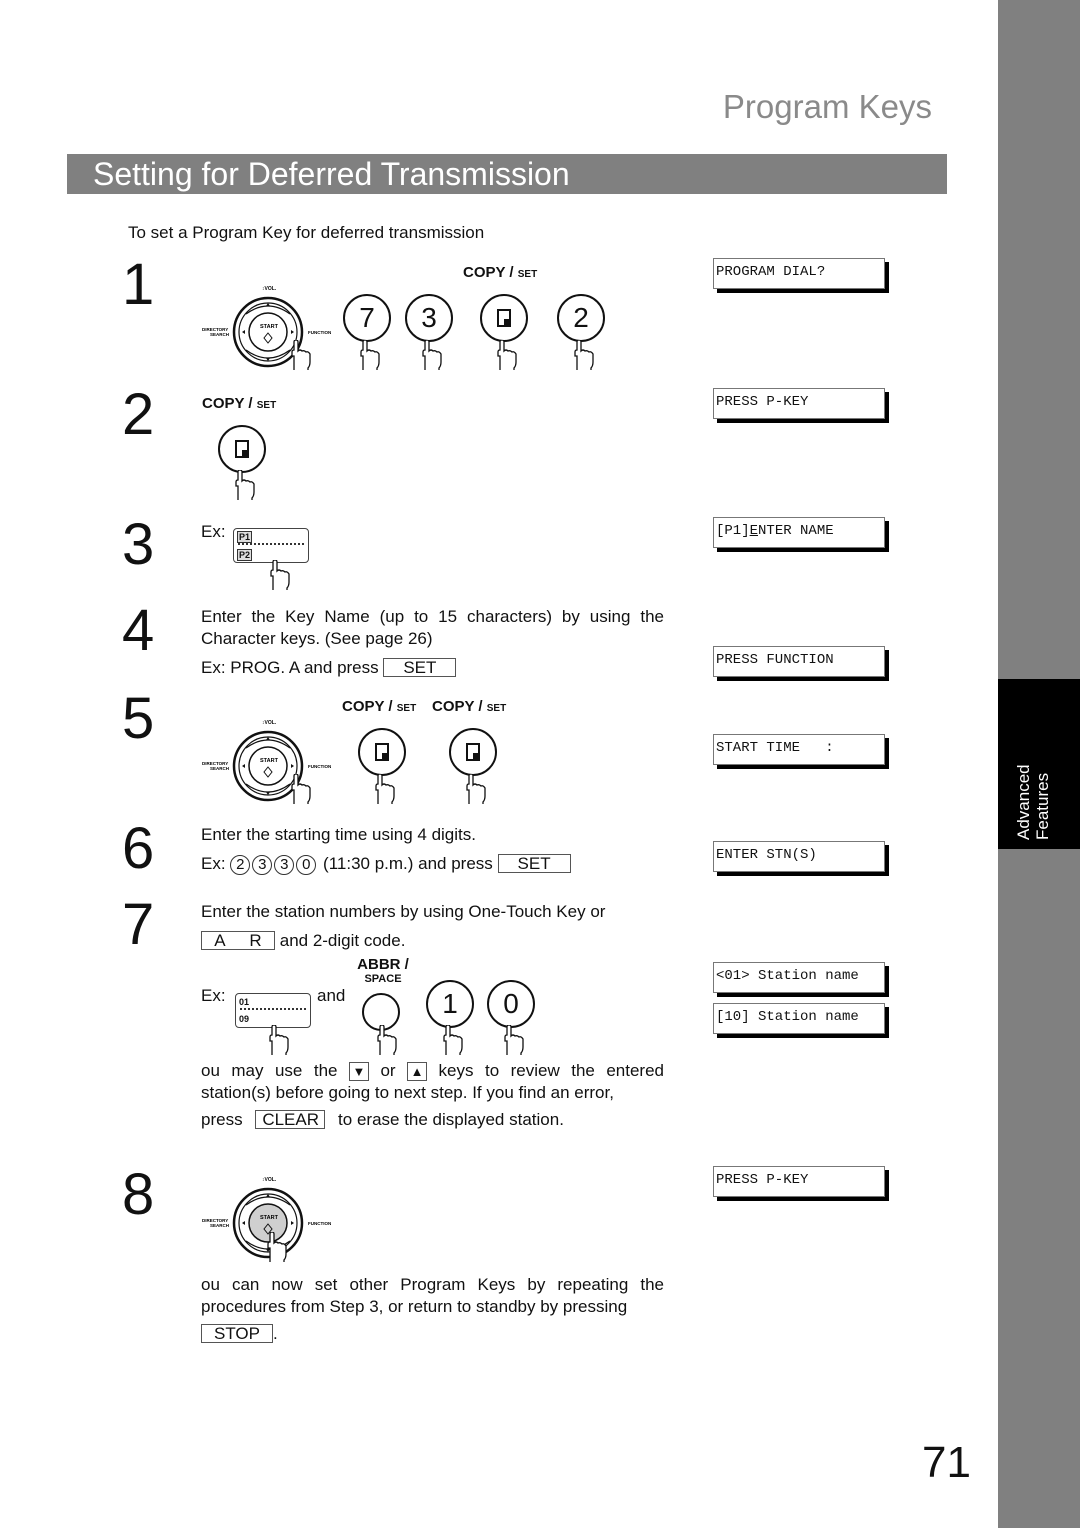  Describe the element at coordinates (383, 979) in the screenshot. I see `space-label: SPACE` at that location.